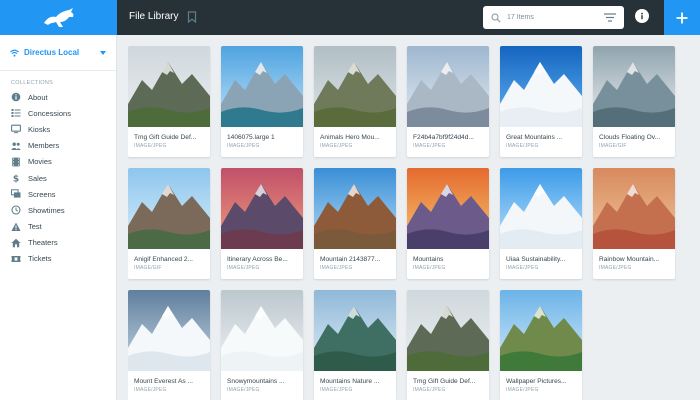  I want to click on file-card: Uiaa Sustainability... IMAGE/JPEG, so click(541, 223).